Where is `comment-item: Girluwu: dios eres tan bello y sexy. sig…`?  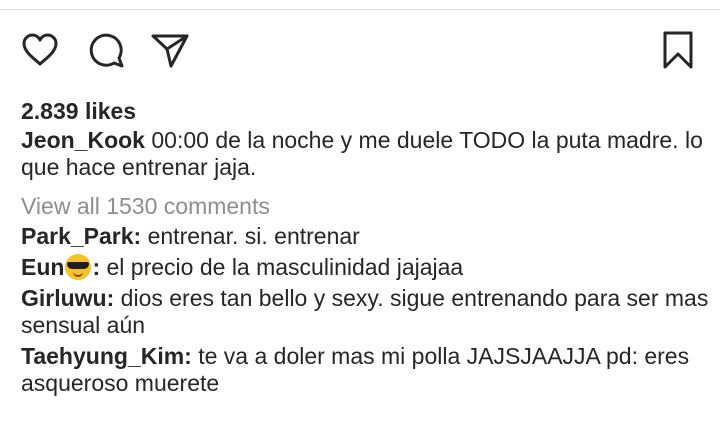
comment-item: Girluwu: dios eres tan bello y sexy. sig… is located at coordinates (366, 312).